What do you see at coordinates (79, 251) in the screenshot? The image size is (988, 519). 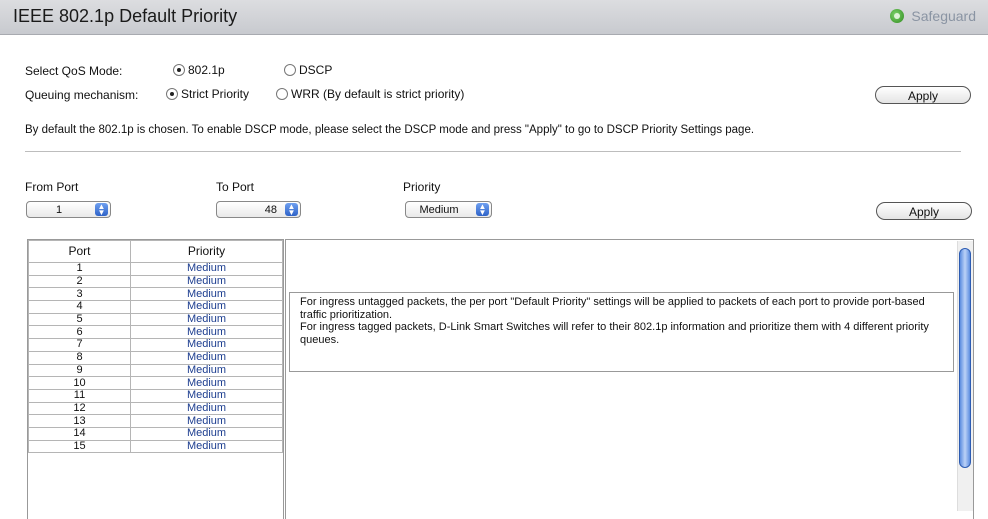 I see `port-column-header: Port` at bounding box center [79, 251].